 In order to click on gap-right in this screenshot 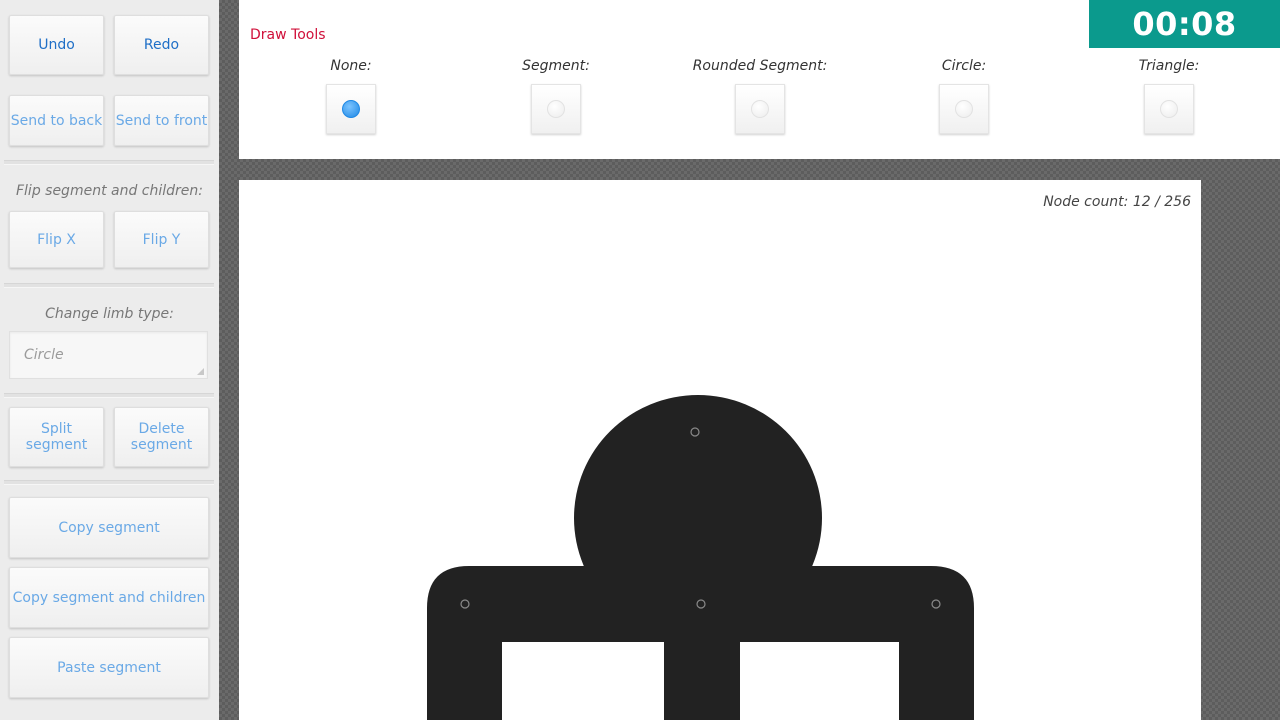, I will do `click(819, 681)`.